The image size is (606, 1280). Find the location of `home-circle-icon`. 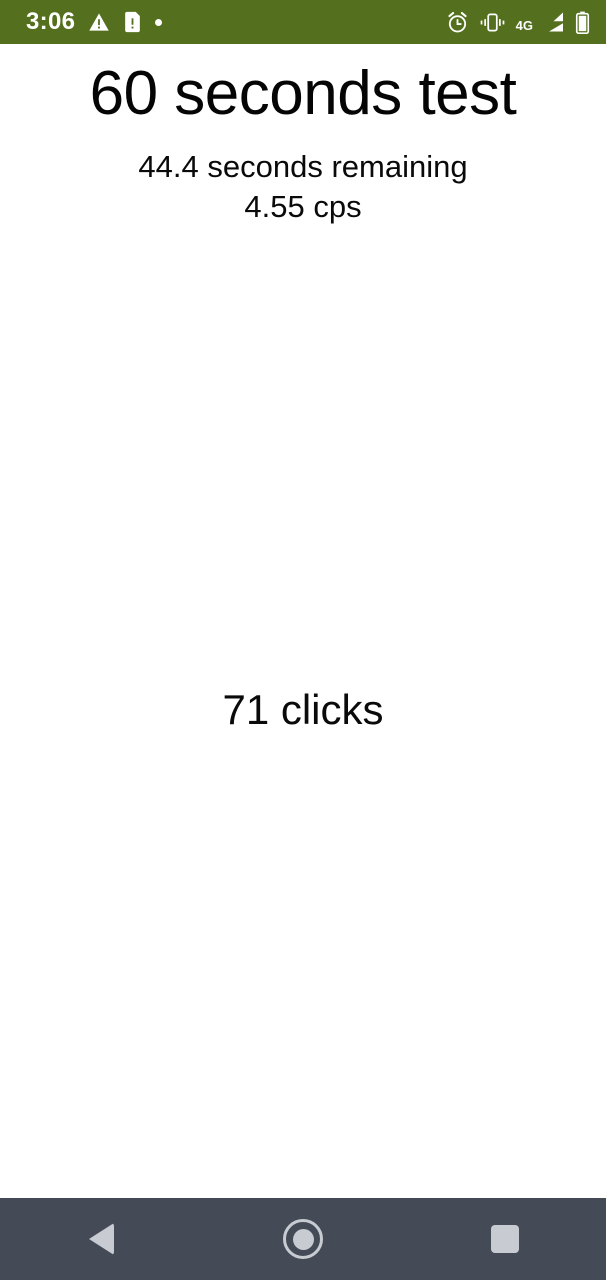

home-circle-icon is located at coordinates (303, 1239).